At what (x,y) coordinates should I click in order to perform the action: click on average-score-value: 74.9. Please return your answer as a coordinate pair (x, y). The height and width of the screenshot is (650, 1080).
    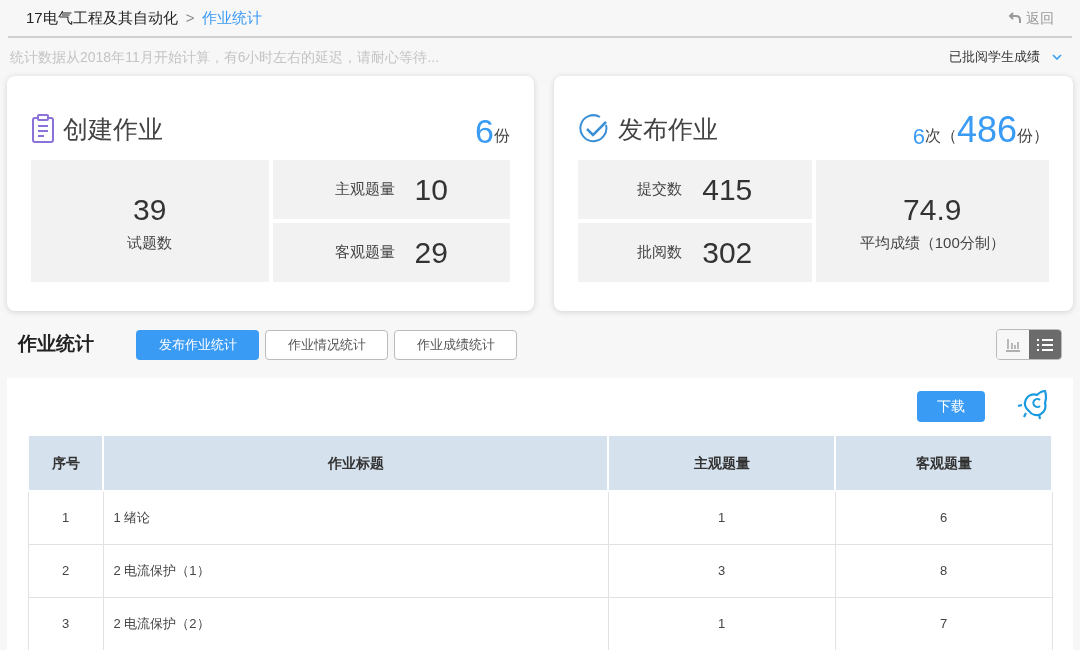
    Looking at the image, I should click on (932, 210).